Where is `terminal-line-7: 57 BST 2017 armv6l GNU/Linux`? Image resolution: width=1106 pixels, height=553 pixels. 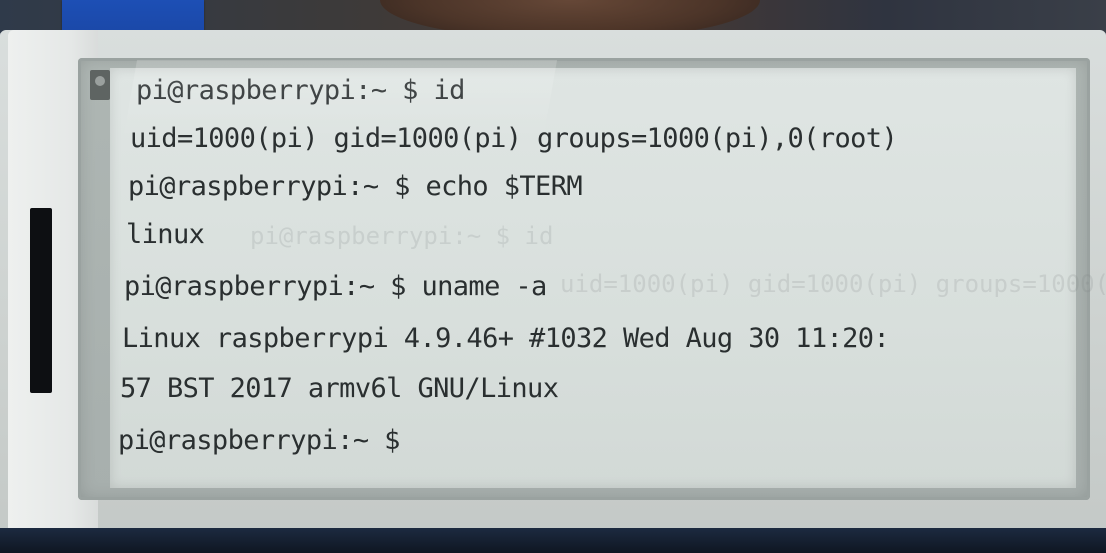 terminal-line-7: 57 BST 2017 armv6l GNU/Linux is located at coordinates (339, 388).